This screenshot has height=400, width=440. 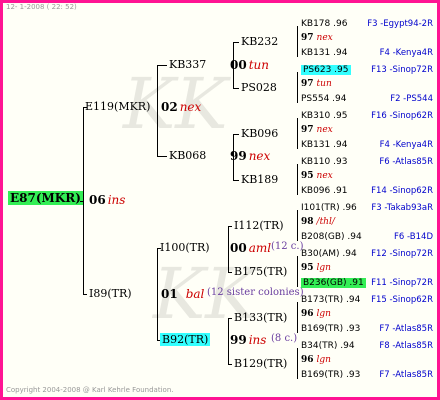 I want to click on gg-sire-1-location: F3 -Egypt94-2R, so click(x=400, y=24).